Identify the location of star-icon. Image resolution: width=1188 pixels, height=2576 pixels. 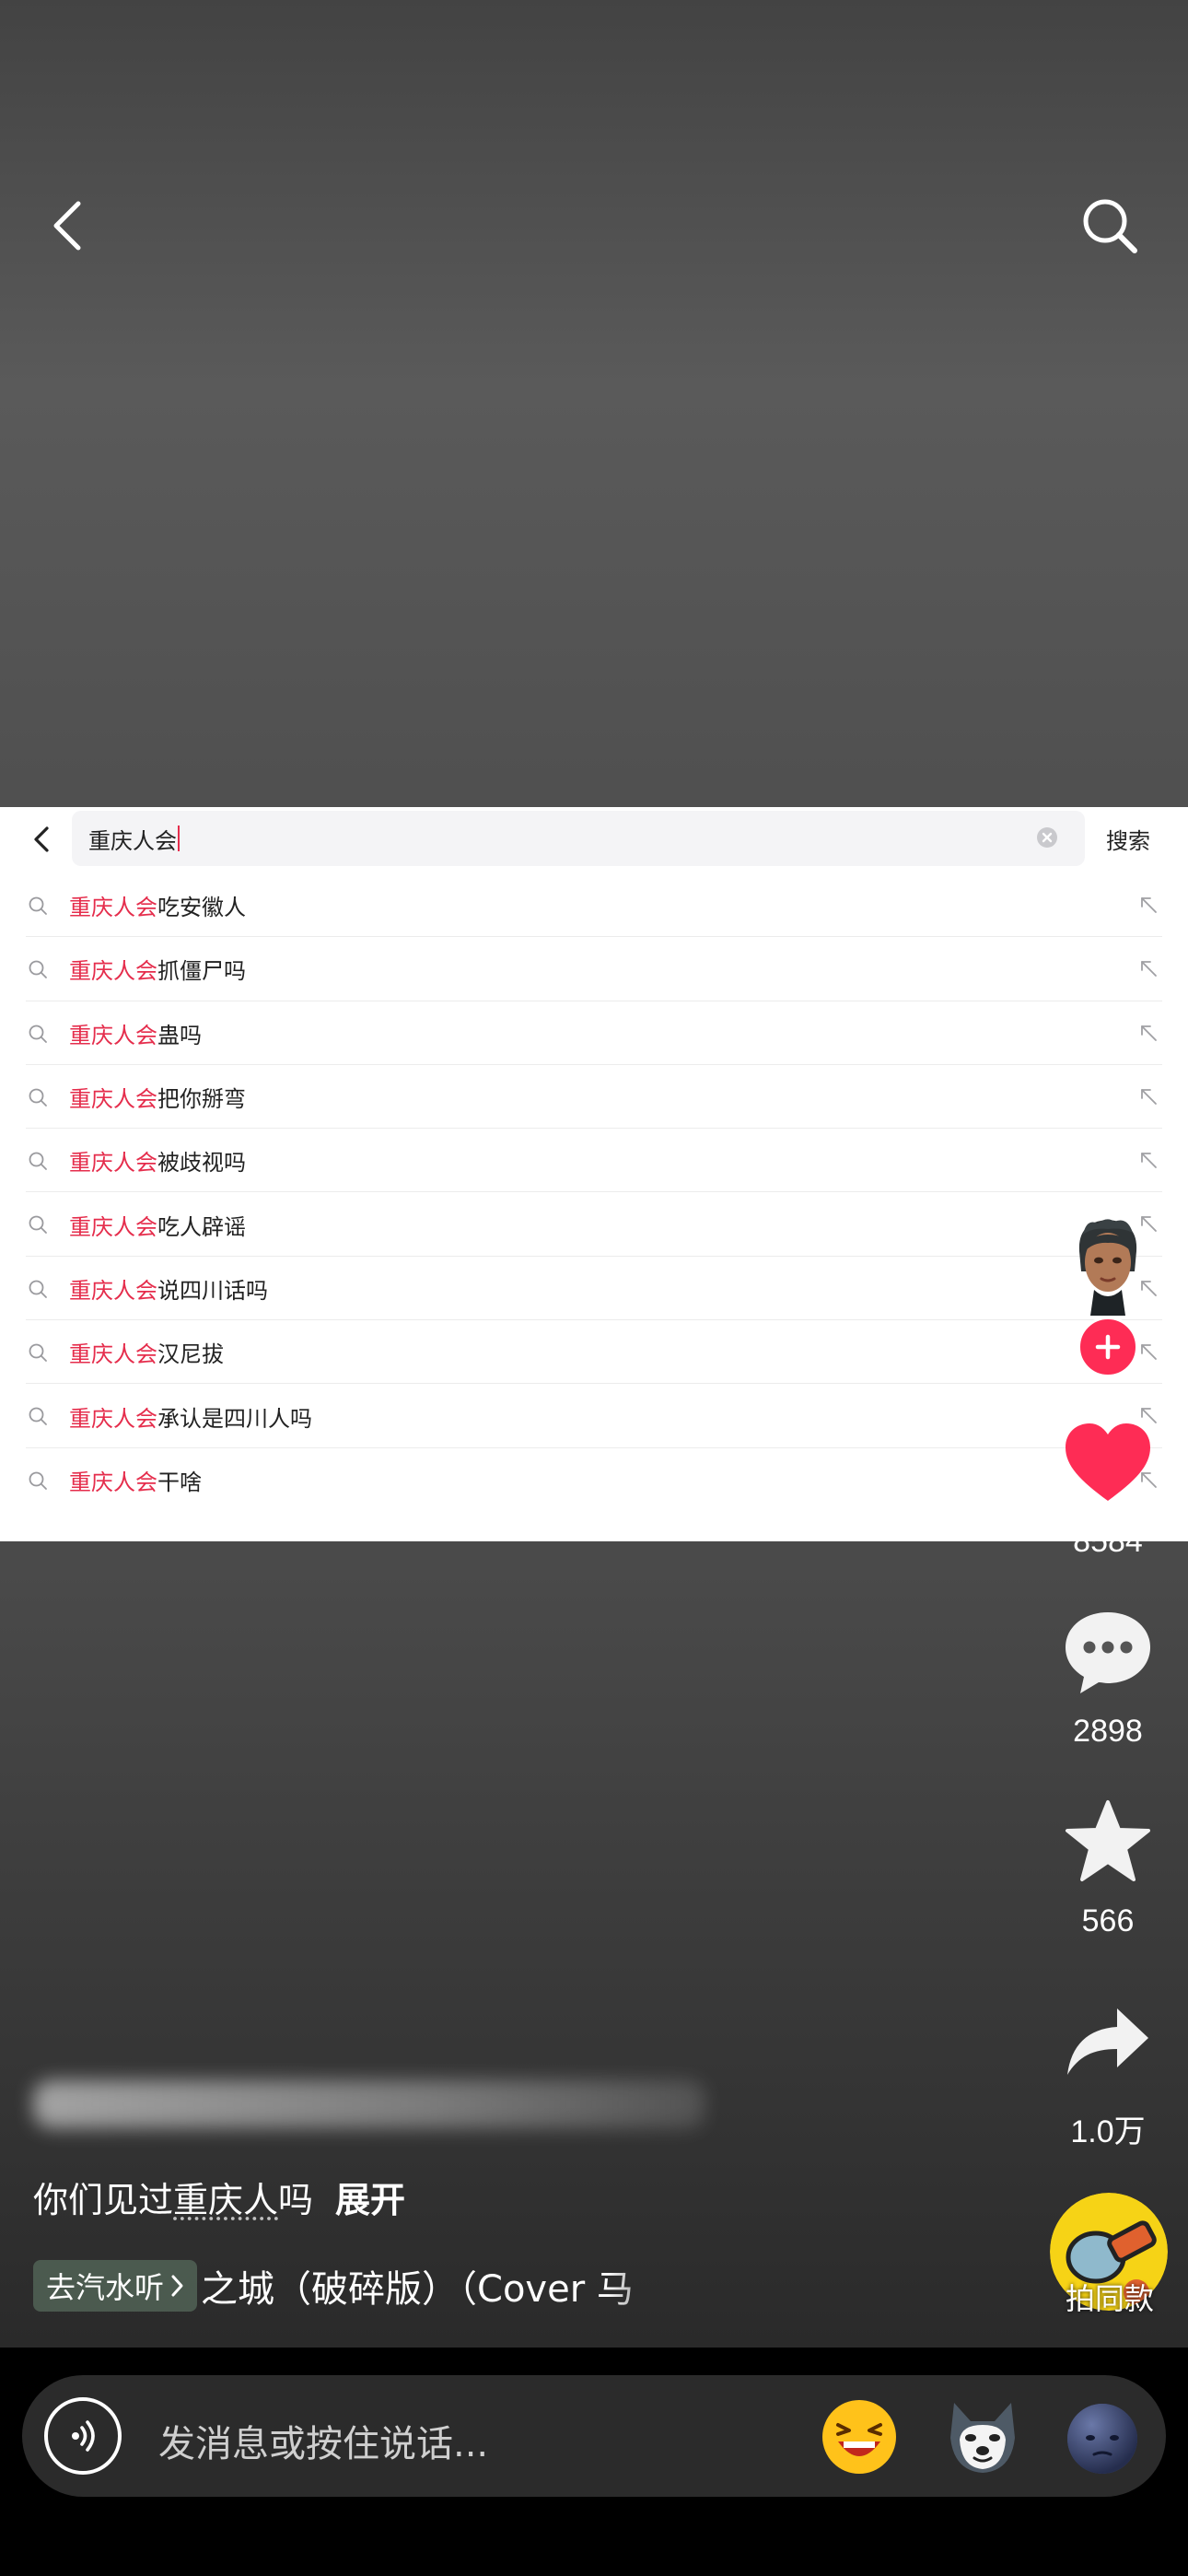
(1108, 1840).